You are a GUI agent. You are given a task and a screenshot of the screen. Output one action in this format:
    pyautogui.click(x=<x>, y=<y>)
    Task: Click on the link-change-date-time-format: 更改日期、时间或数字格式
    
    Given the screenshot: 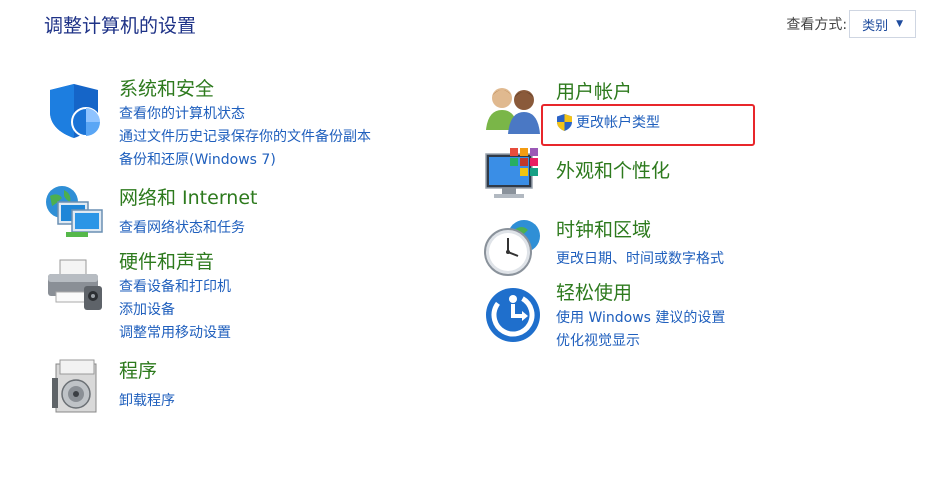 What is the action you would take?
    pyautogui.click(x=640, y=259)
    